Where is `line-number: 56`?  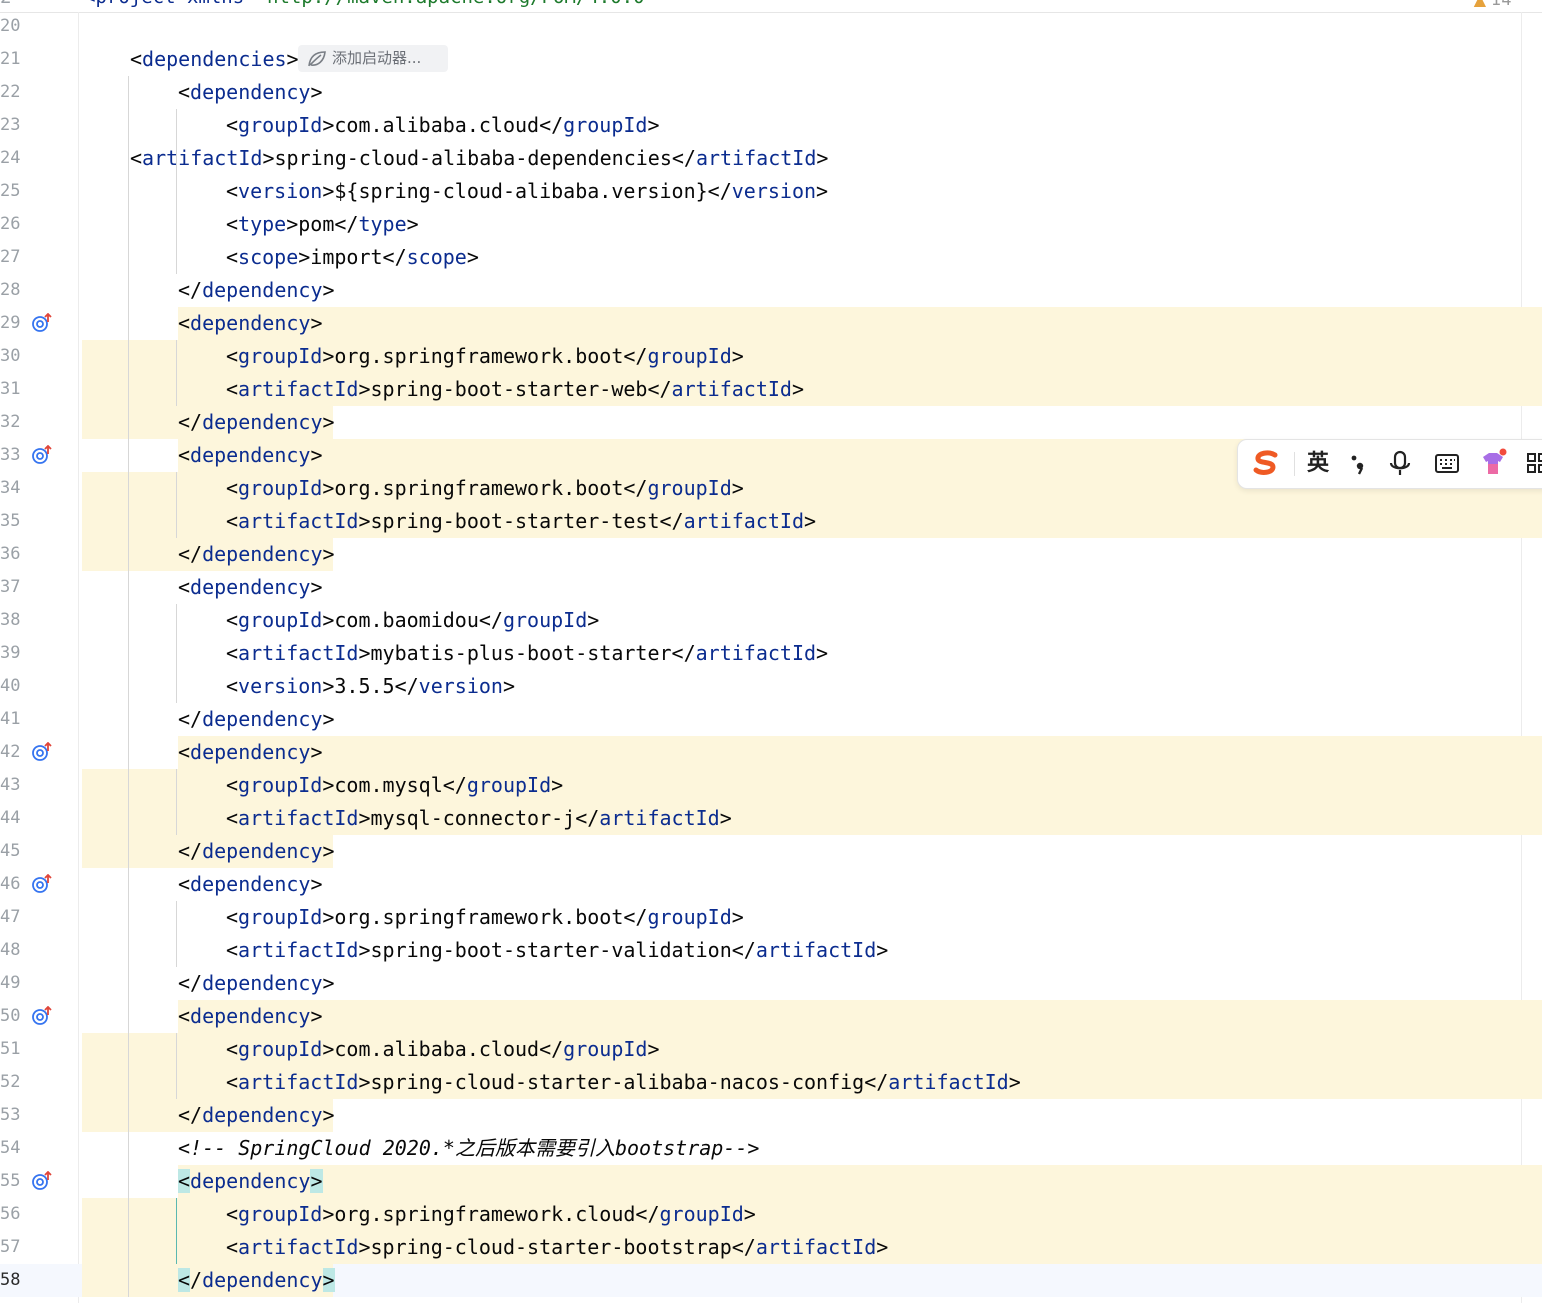
line-number: 56 is located at coordinates (13, 1214).